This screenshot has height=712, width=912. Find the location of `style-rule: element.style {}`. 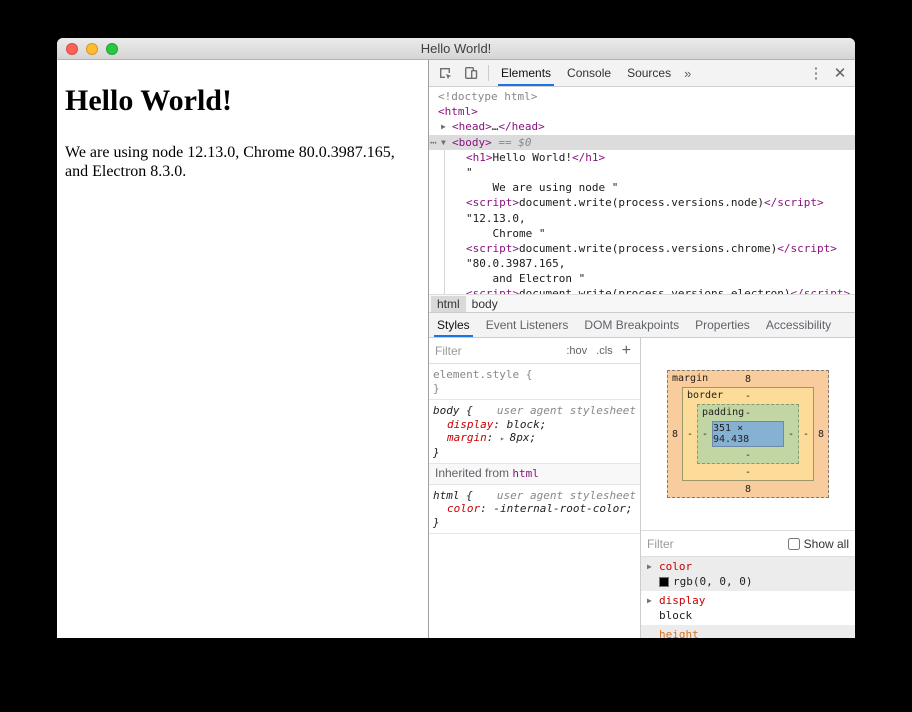

style-rule: element.style {} is located at coordinates (534, 382).